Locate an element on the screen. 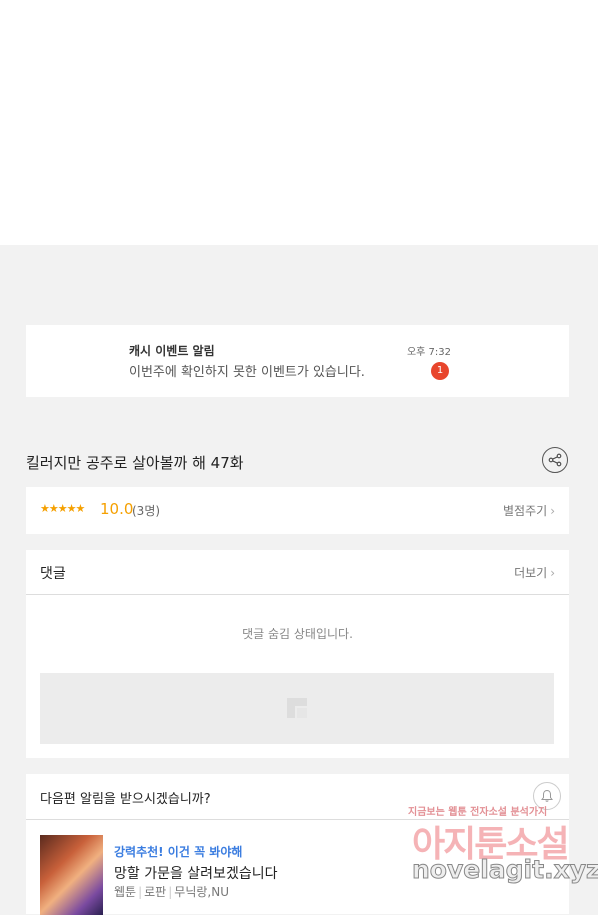 The height and width of the screenshot is (915, 598). next-episode-question: 다음편 알림을 받으시겠습니까? is located at coordinates (125, 799).